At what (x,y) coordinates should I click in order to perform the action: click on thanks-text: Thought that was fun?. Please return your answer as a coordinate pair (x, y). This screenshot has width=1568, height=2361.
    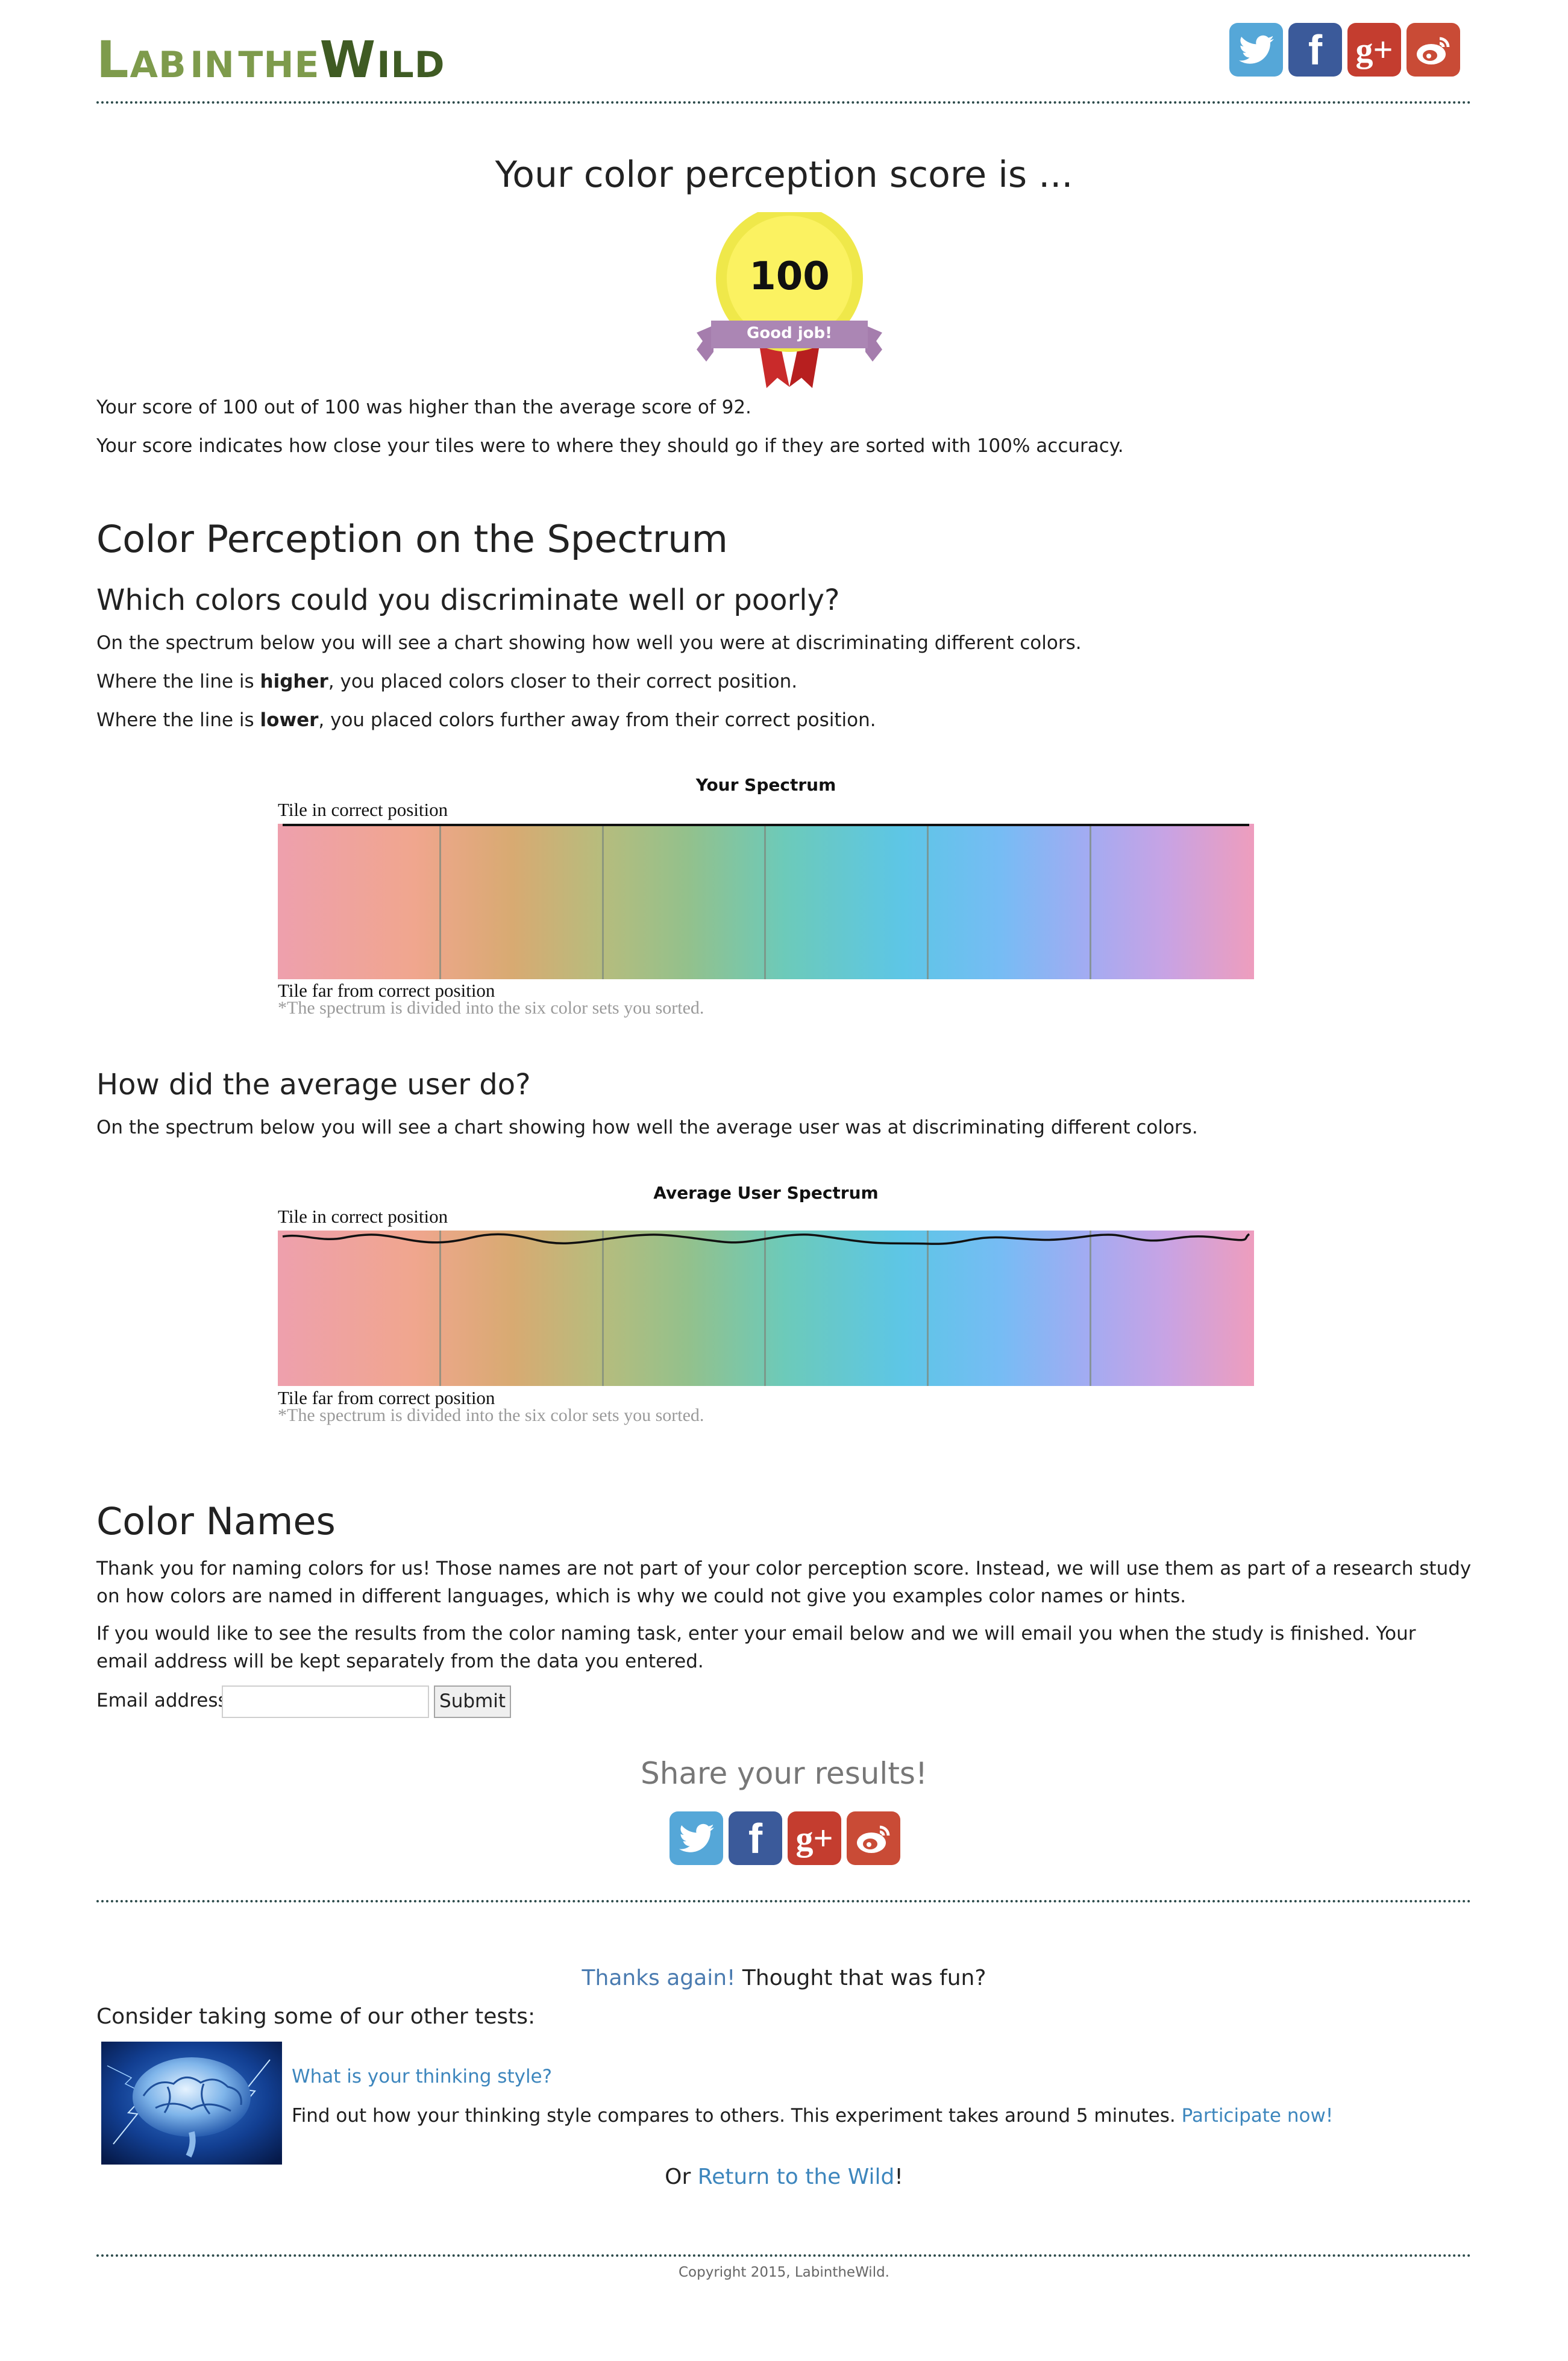
    Looking at the image, I should click on (860, 1978).